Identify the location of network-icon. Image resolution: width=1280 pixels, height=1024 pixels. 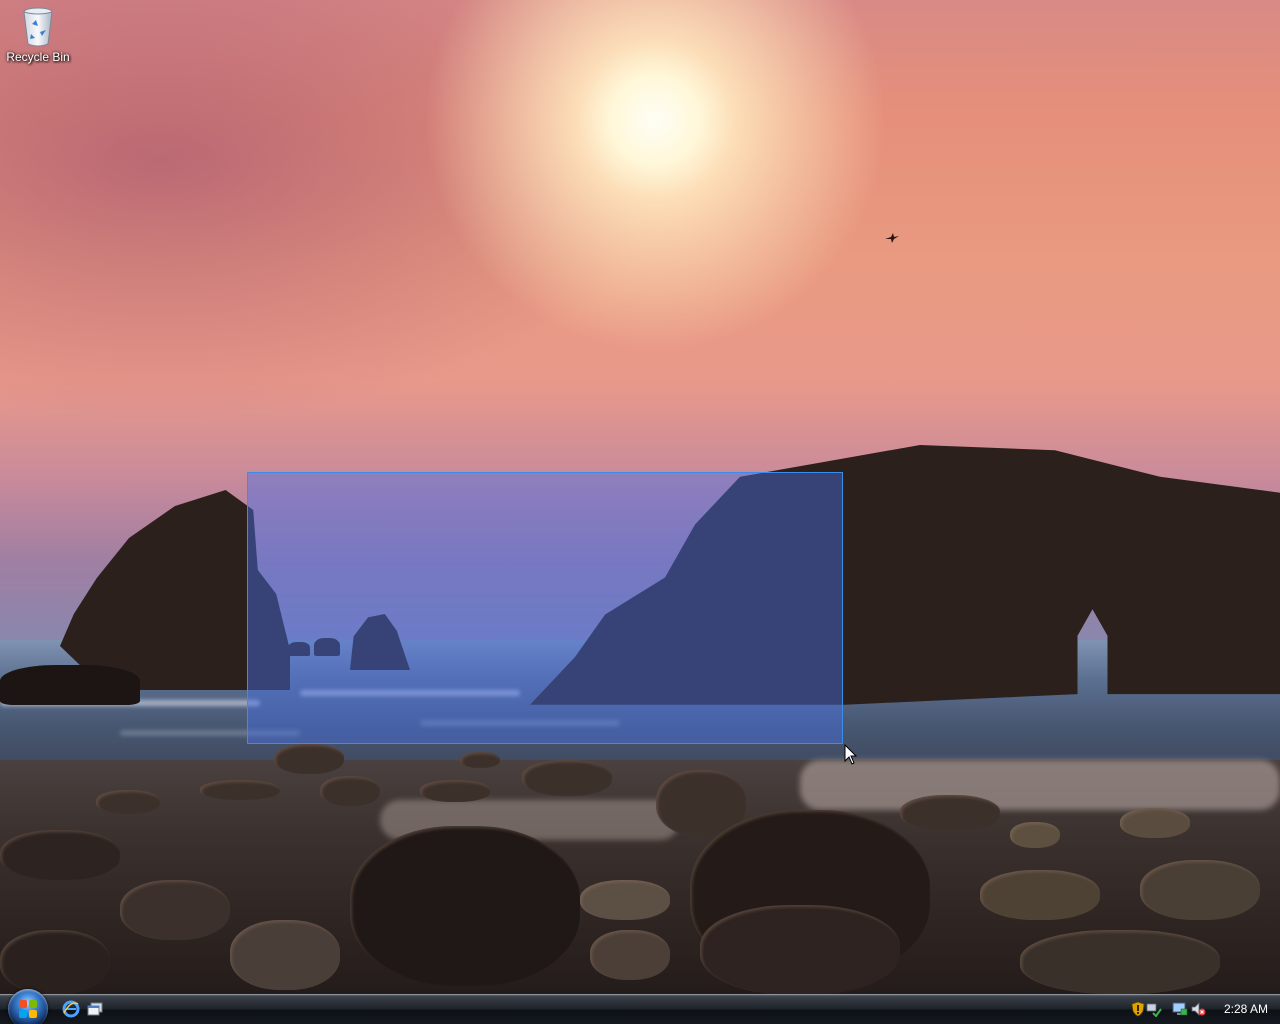
(1154, 1009).